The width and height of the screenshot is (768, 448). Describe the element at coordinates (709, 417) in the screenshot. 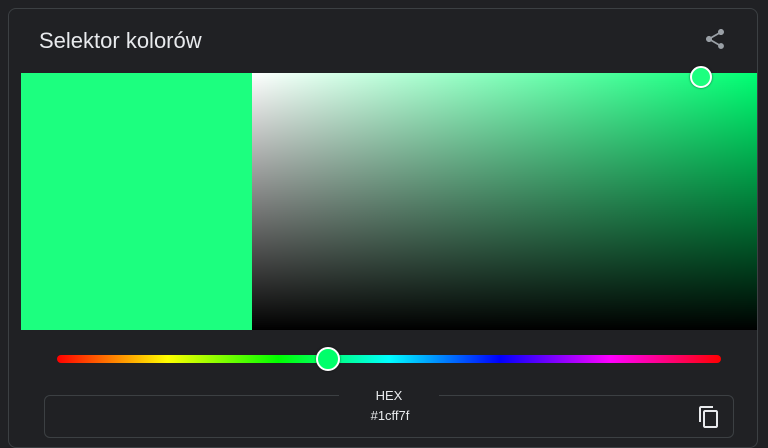

I see `copy-icon` at that location.